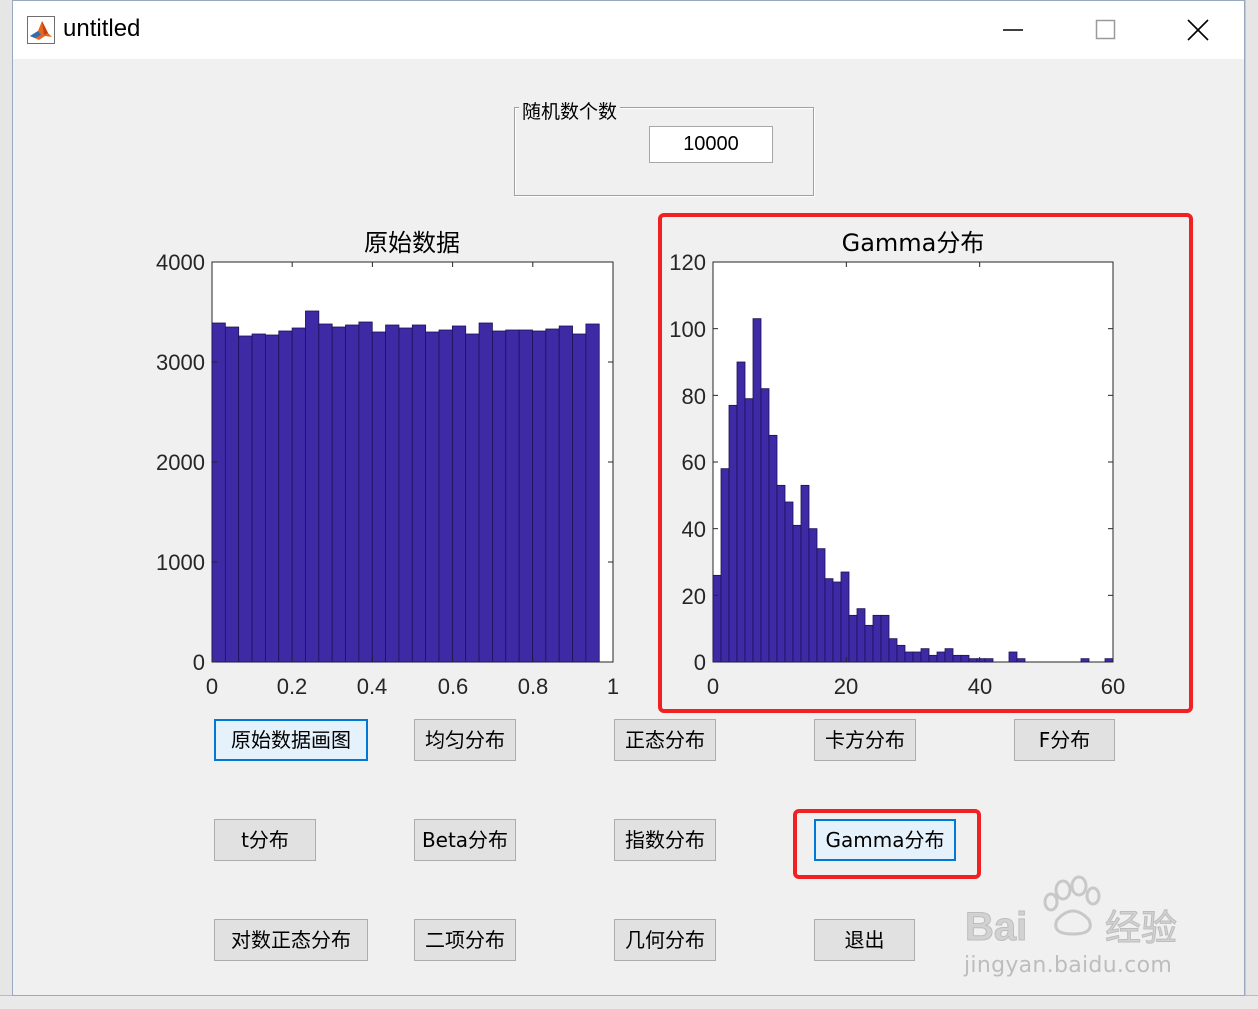 This screenshot has width=1258, height=1009. Describe the element at coordinates (180, 362) in the screenshot. I see `y-tick-label: 3000` at that location.